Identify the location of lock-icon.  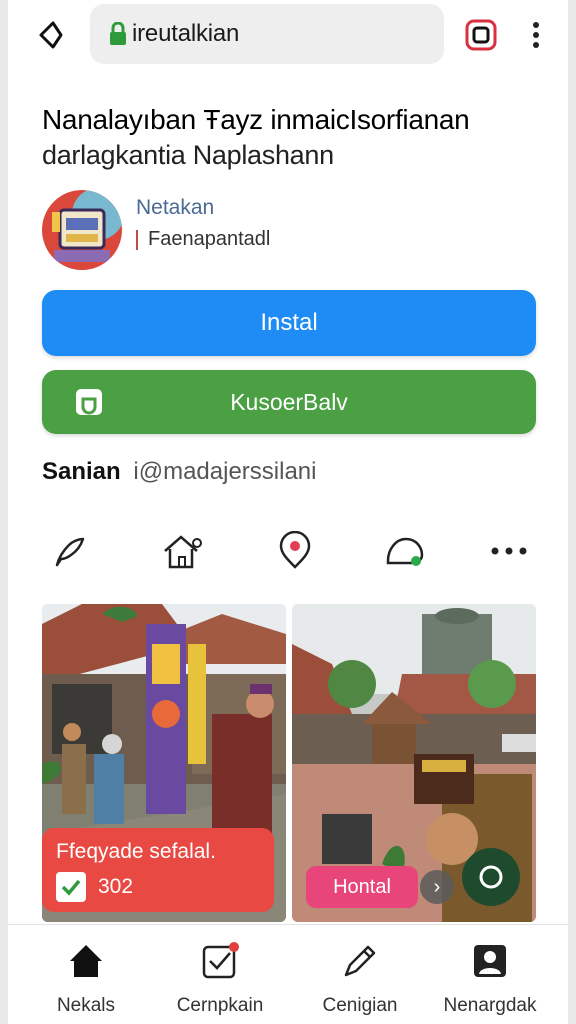
(118, 33).